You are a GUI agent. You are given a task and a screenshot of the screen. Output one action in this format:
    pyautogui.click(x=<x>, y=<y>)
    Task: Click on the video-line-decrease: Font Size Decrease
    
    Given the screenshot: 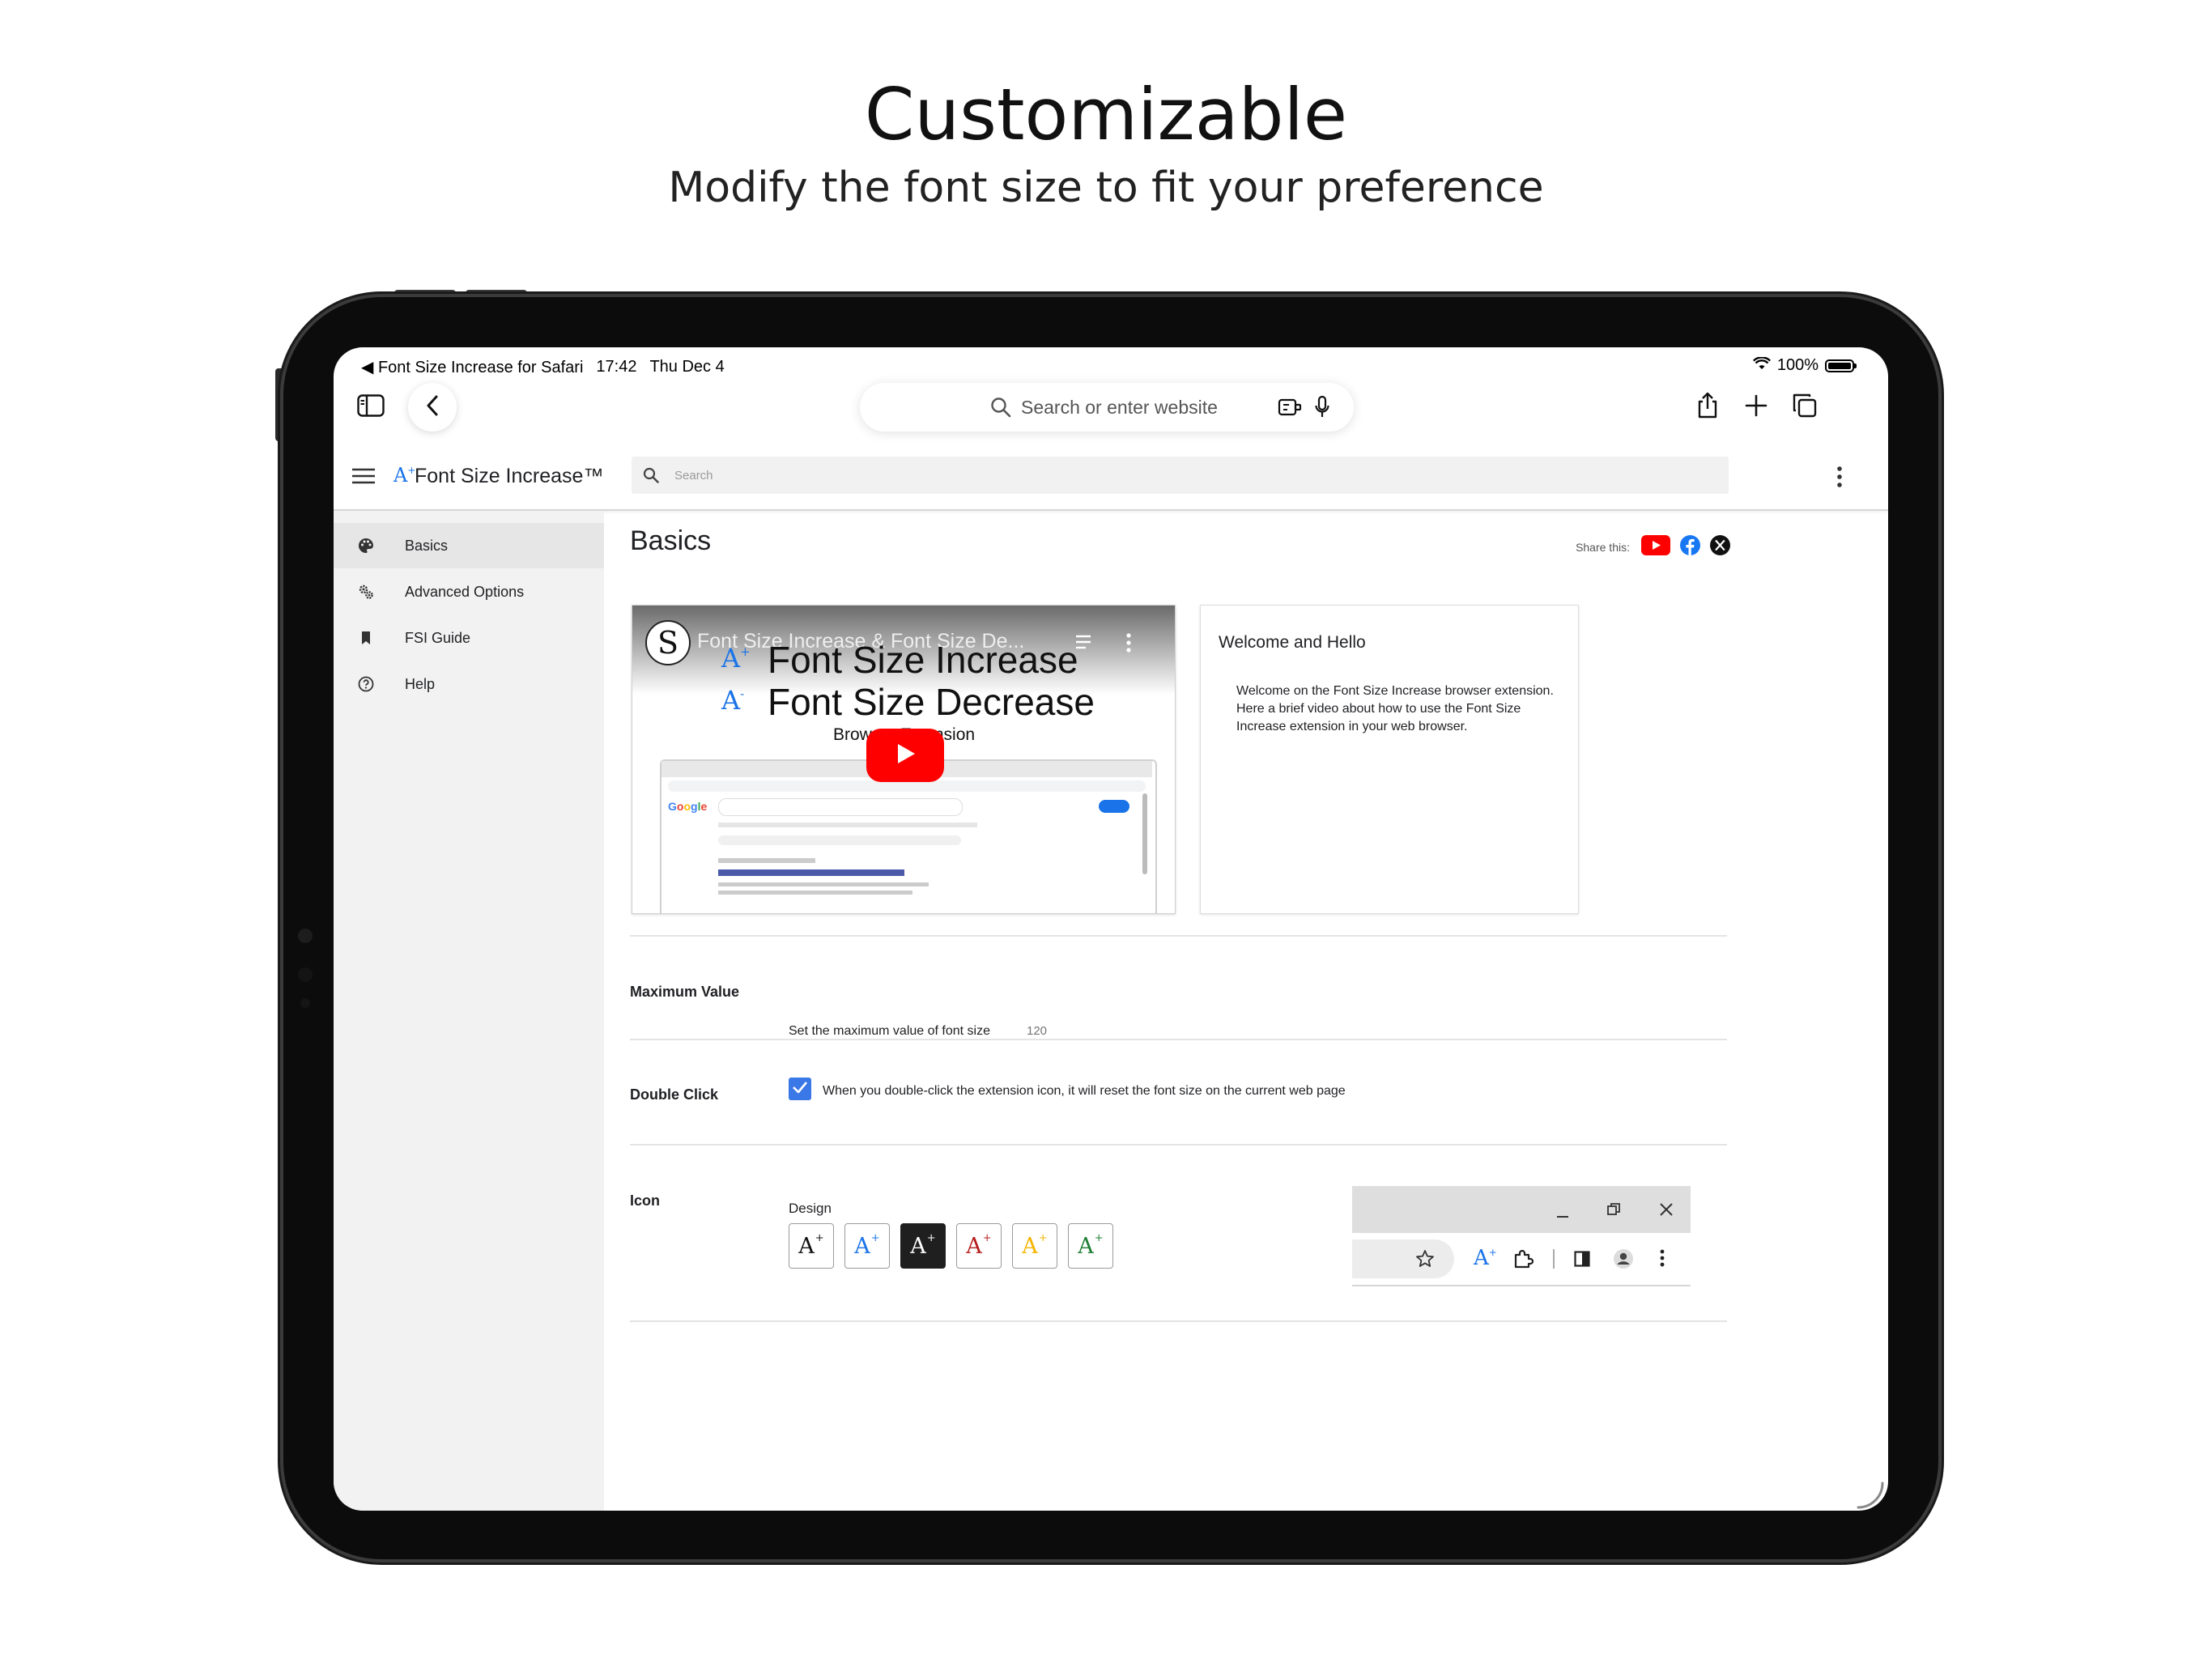 What is the action you would take?
    pyautogui.click(x=932, y=702)
    